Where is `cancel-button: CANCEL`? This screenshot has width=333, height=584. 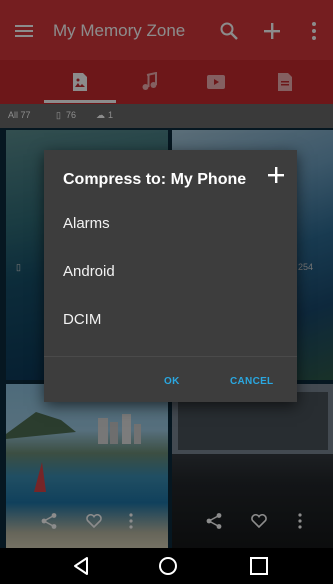
cancel-button: CANCEL is located at coordinates (251, 381).